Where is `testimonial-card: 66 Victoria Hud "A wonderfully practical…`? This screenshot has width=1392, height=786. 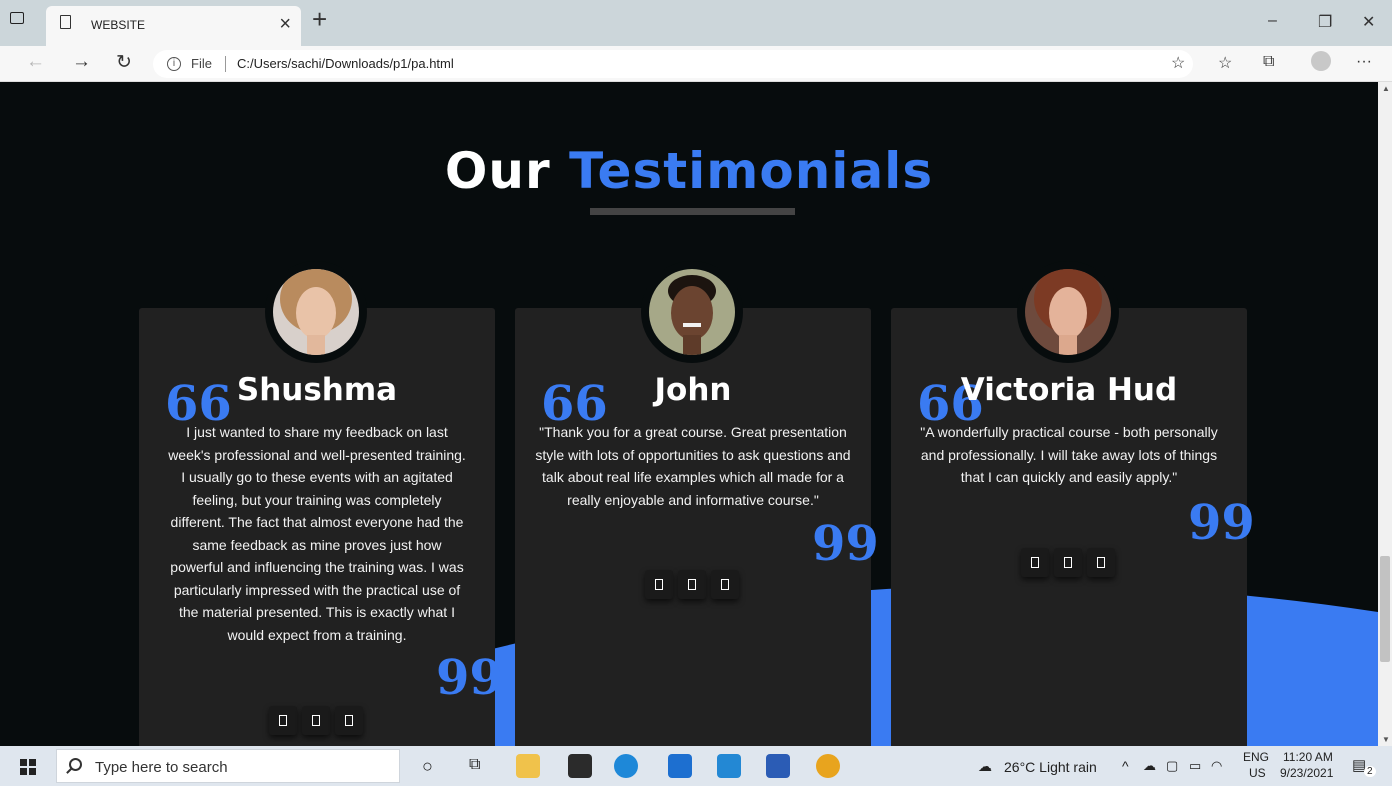 testimonial-card: 66 Victoria Hud "A wonderfully practical… is located at coordinates (1073, 527).